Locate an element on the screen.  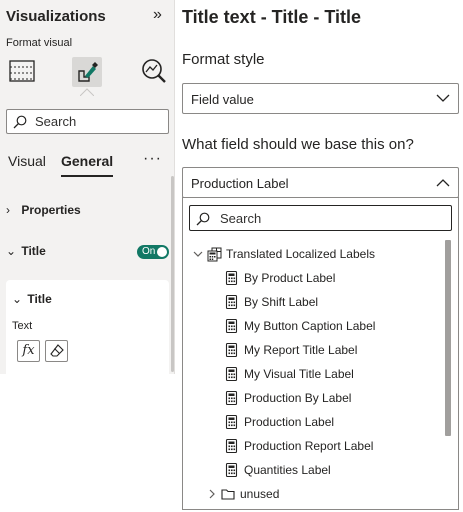
tree-item-label: unused is located at coordinates (260, 494).